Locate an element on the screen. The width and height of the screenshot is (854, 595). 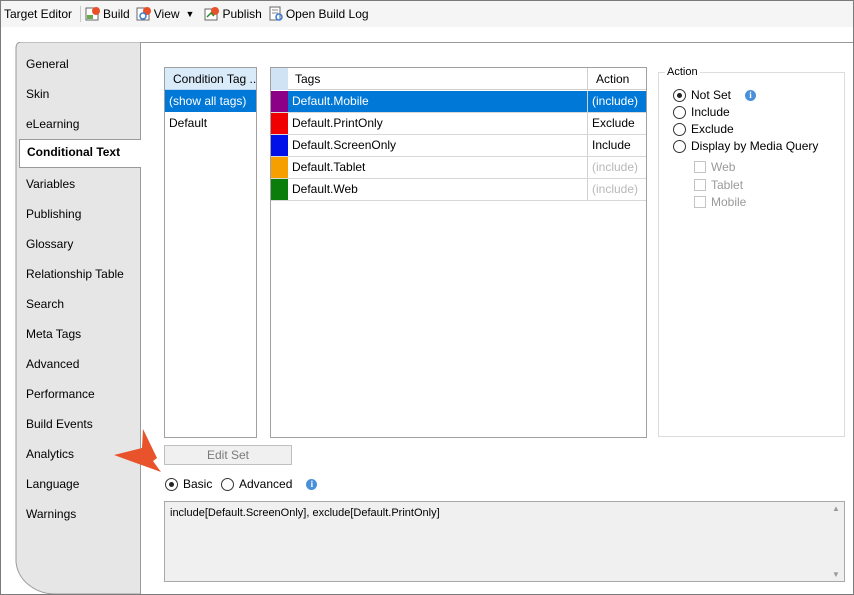
tag-row-mobile: Default.Mobile (include) is located at coordinates (458, 102).